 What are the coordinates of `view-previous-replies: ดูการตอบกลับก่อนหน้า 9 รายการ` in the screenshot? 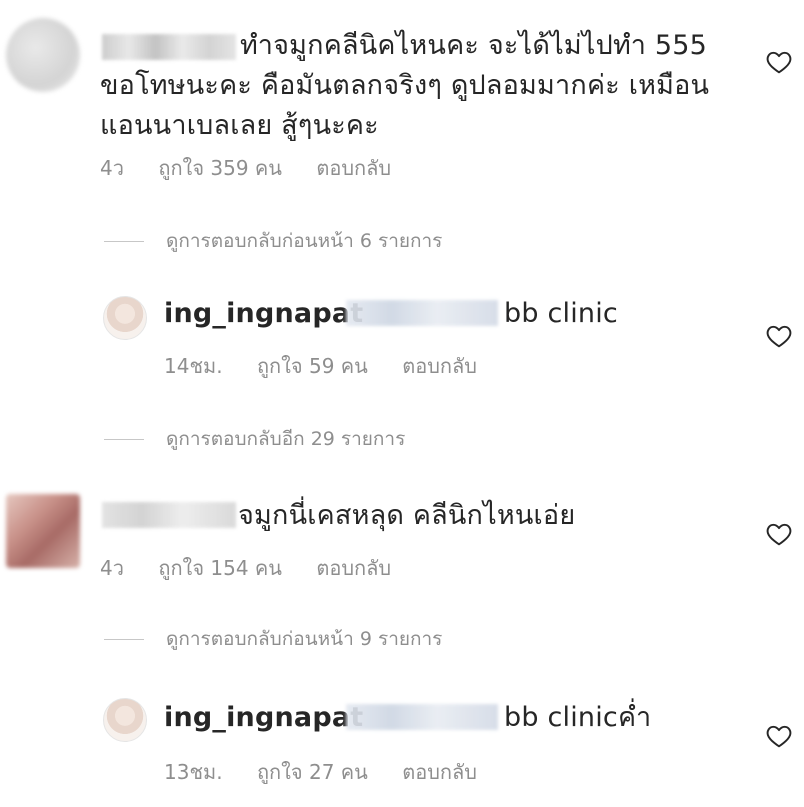 It's located at (273, 639).